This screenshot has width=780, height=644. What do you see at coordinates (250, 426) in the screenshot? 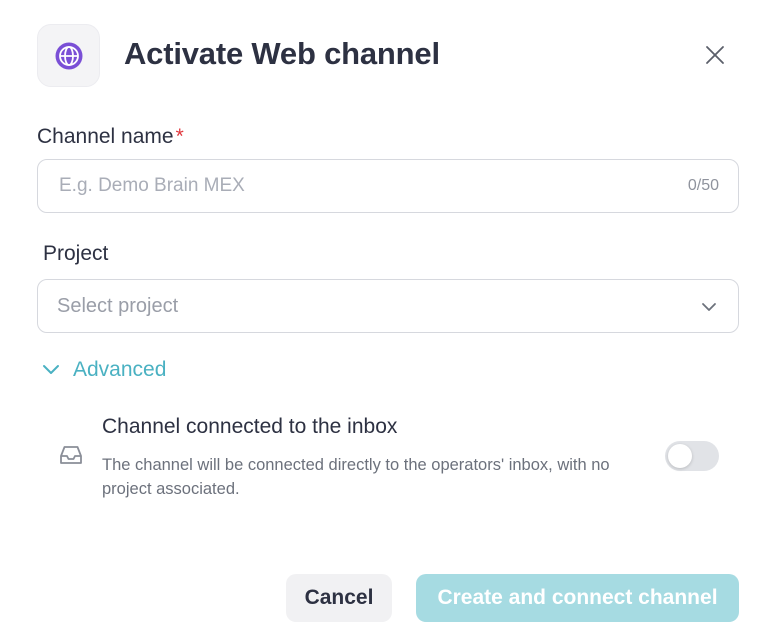
I see `inbox-option-title: Channel connected to the inbox` at bounding box center [250, 426].